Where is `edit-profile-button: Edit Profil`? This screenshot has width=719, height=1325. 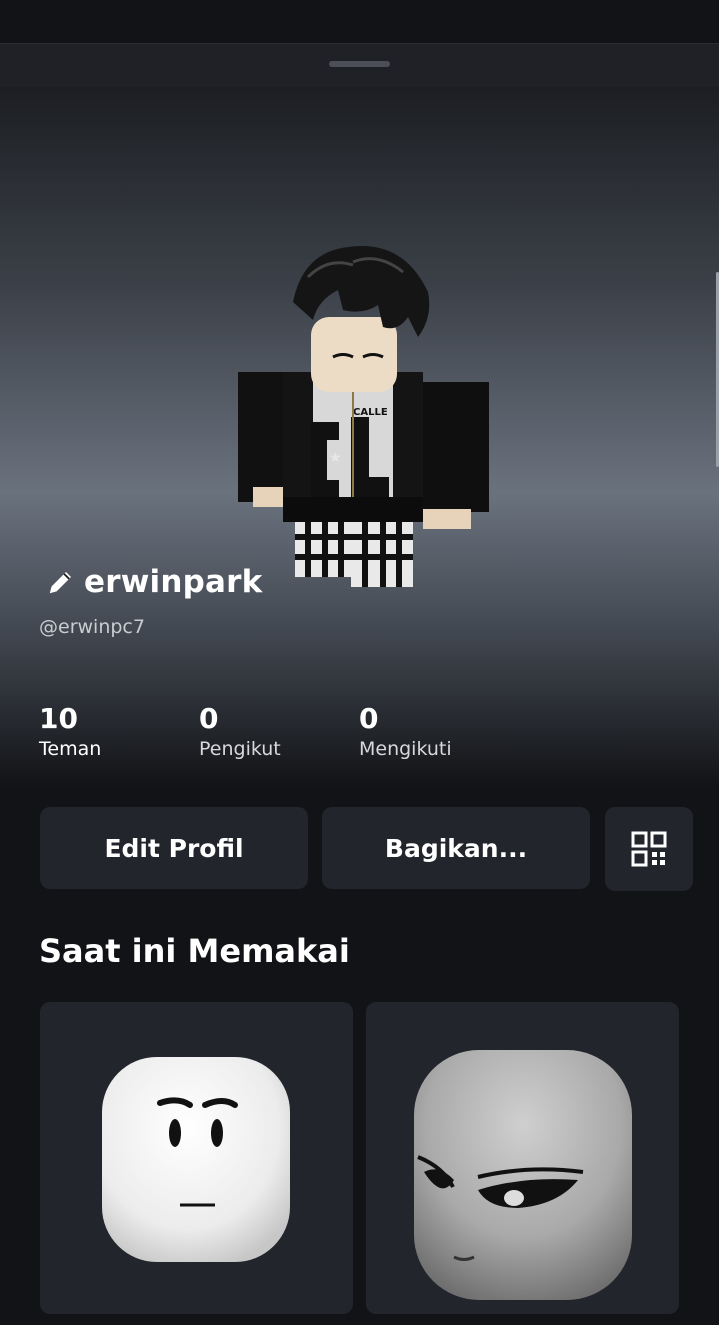
edit-profile-button: Edit Profil is located at coordinates (174, 848).